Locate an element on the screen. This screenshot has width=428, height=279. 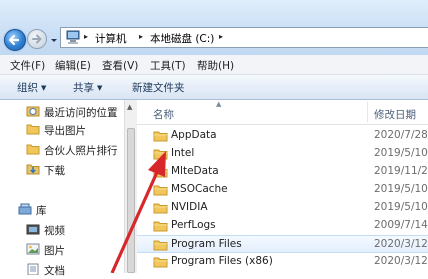
navigation-scrollbar: ▲ is located at coordinates (130, 186).